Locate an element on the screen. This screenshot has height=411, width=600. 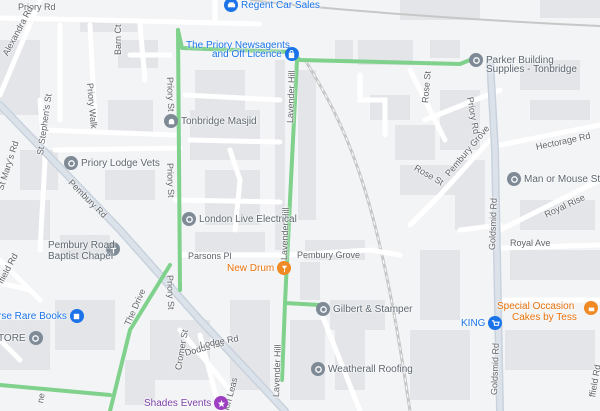
poi-label-special-1: Special Occasion is located at coordinates (536, 306).